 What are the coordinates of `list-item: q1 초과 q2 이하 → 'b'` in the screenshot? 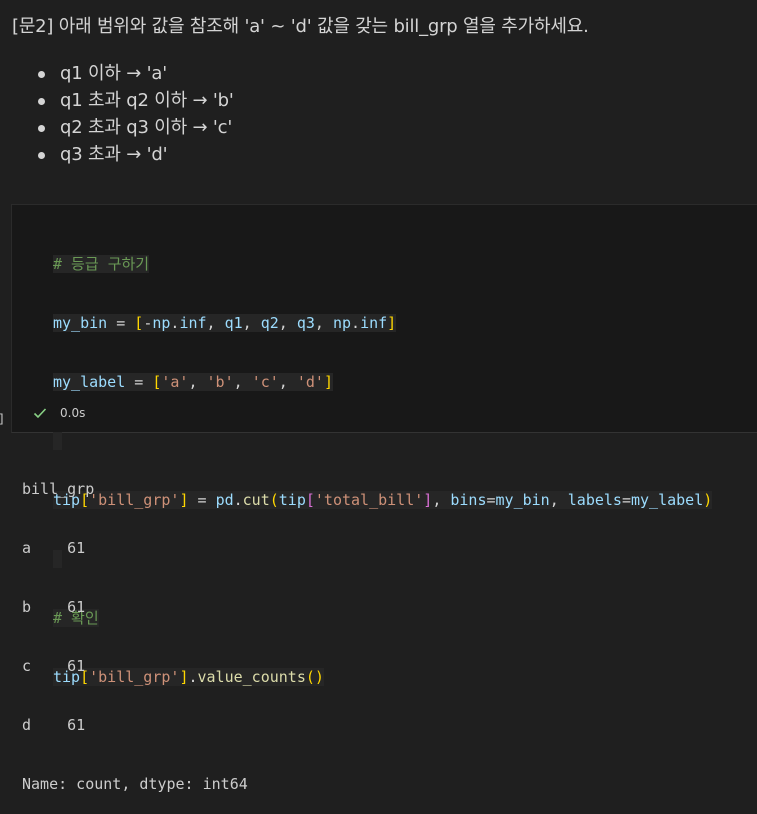 It's located at (135, 100).